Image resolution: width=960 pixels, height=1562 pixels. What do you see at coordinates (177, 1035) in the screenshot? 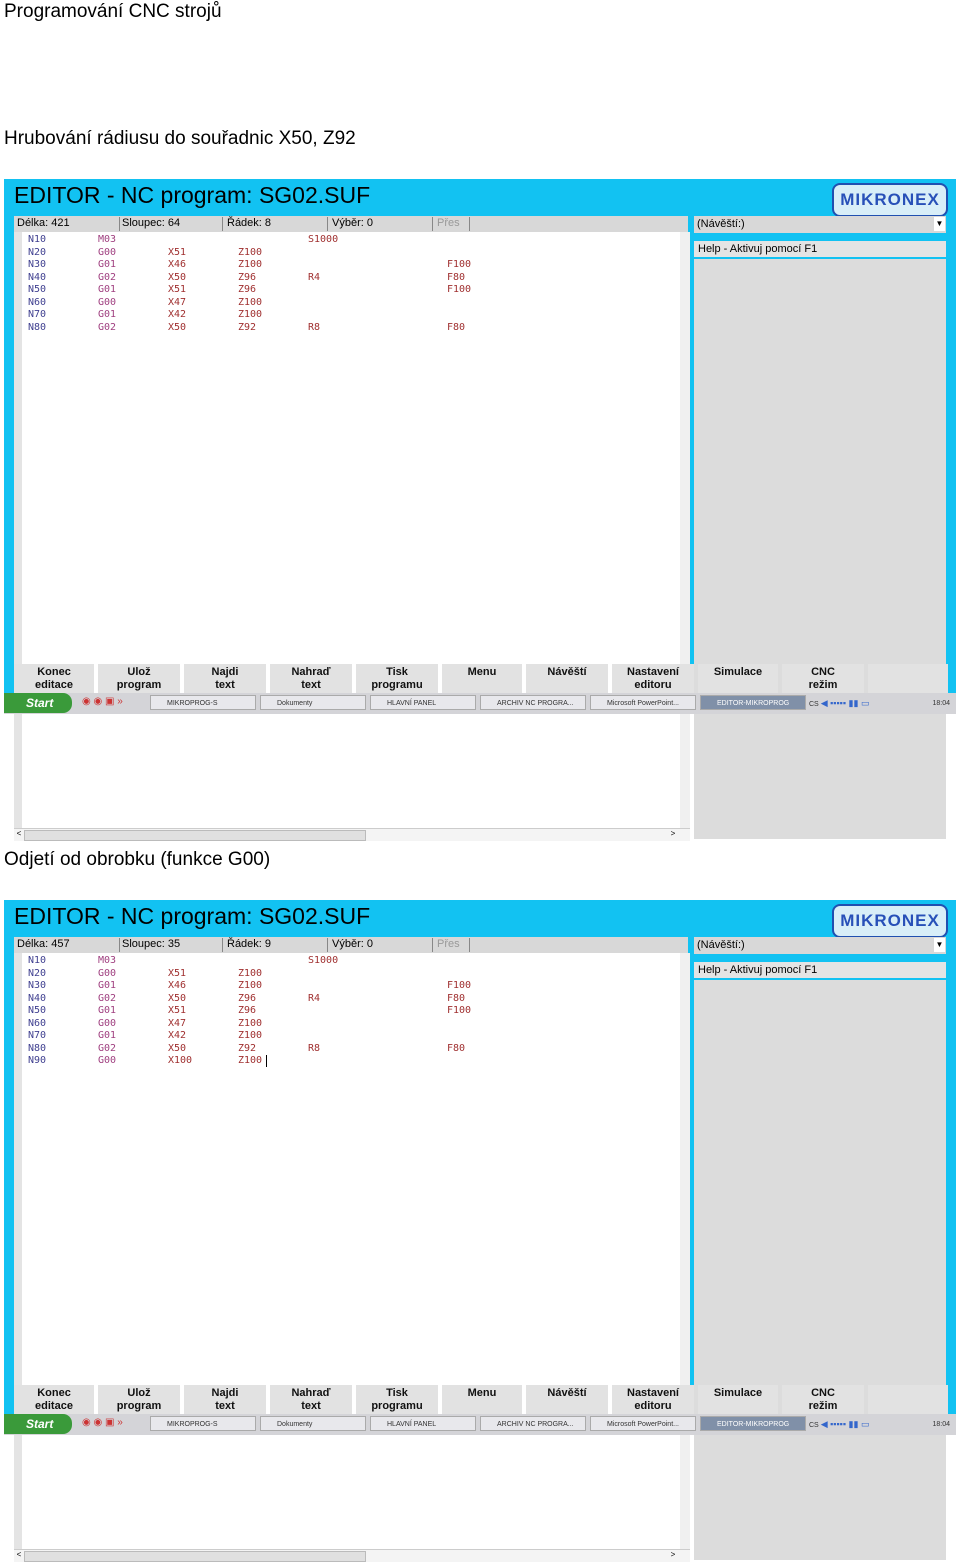
I see `code-word: X42` at bounding box center [177, 1035].